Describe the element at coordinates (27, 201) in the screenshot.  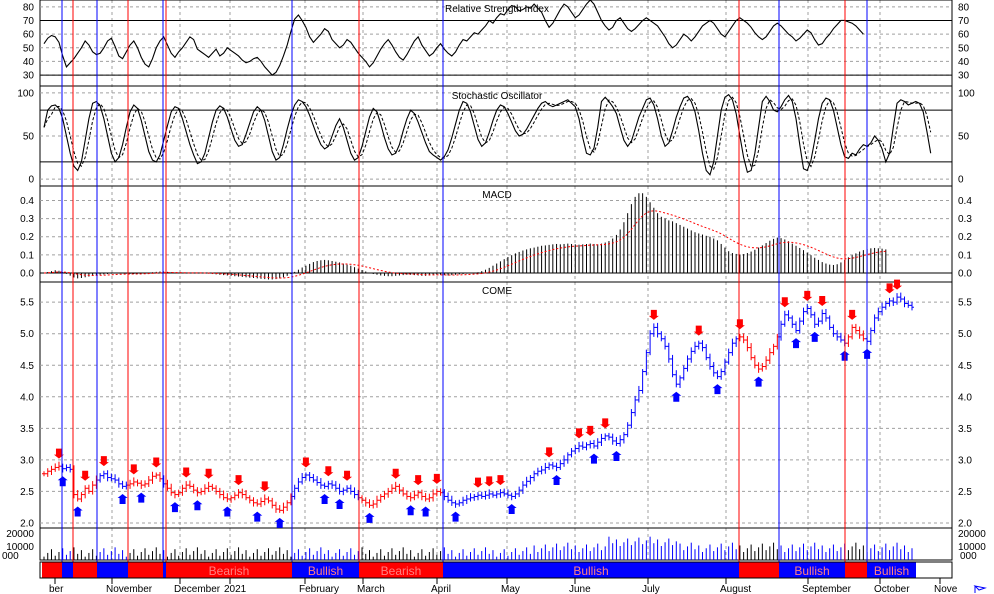
I see `y-tick-label-left-macd: 0.4` at that location.